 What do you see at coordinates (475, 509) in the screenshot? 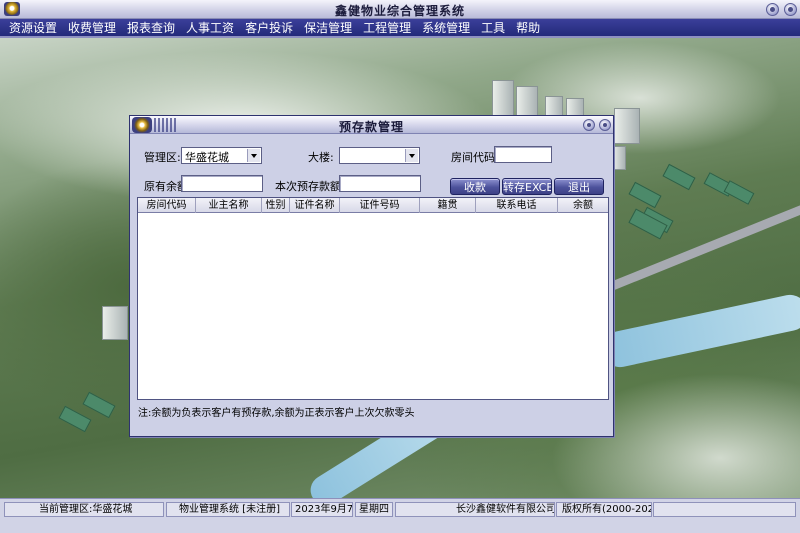
I see `status-company: 长沙鑫健软件有限公司` at bounding box center [475, 509].